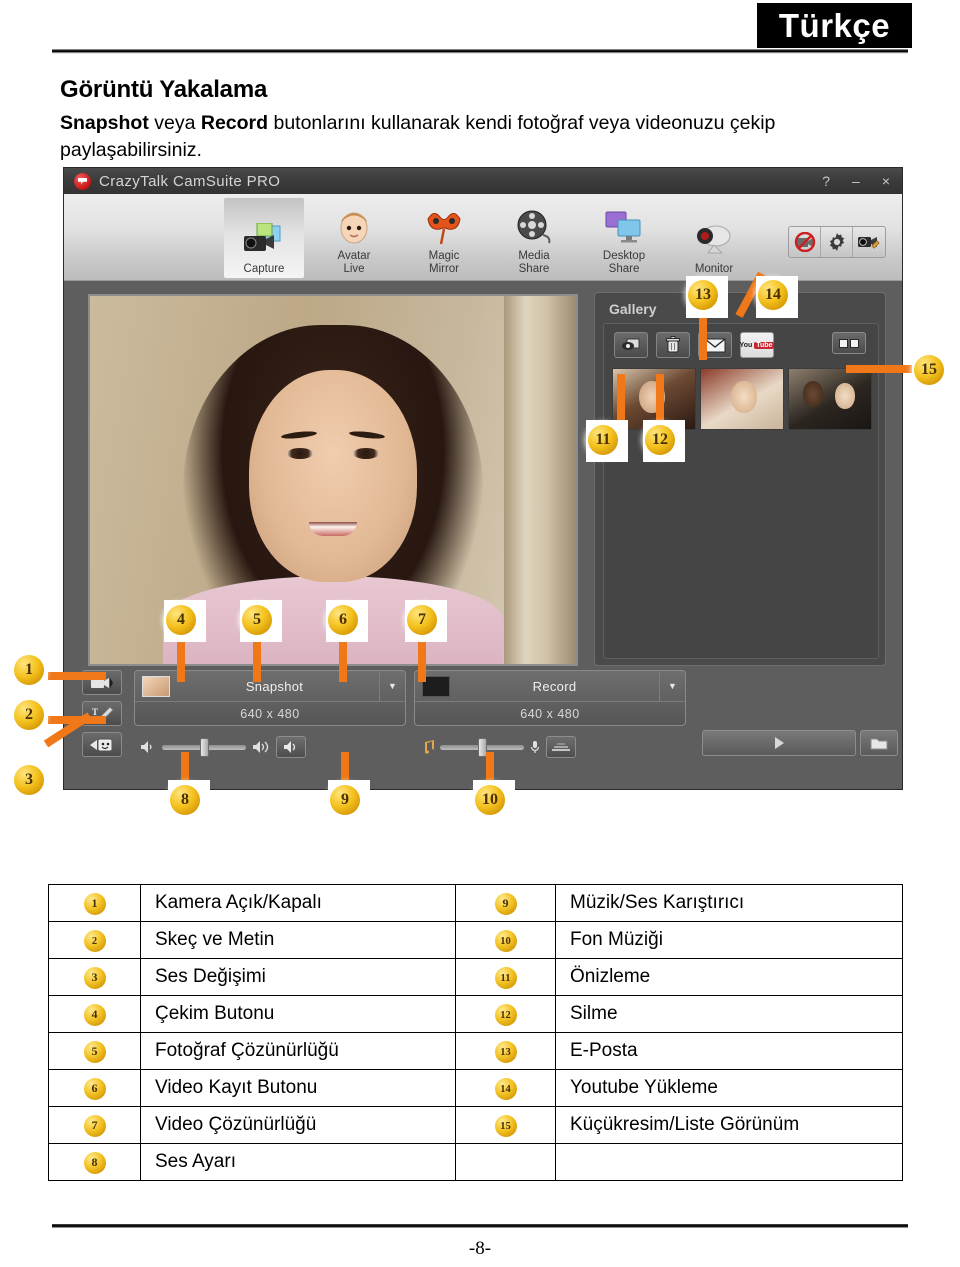 The image size is (960, 1267). Describe the element at coordinates (505, 1088) in the screenshot. I see `legend-badge-cell: 14` at that location.